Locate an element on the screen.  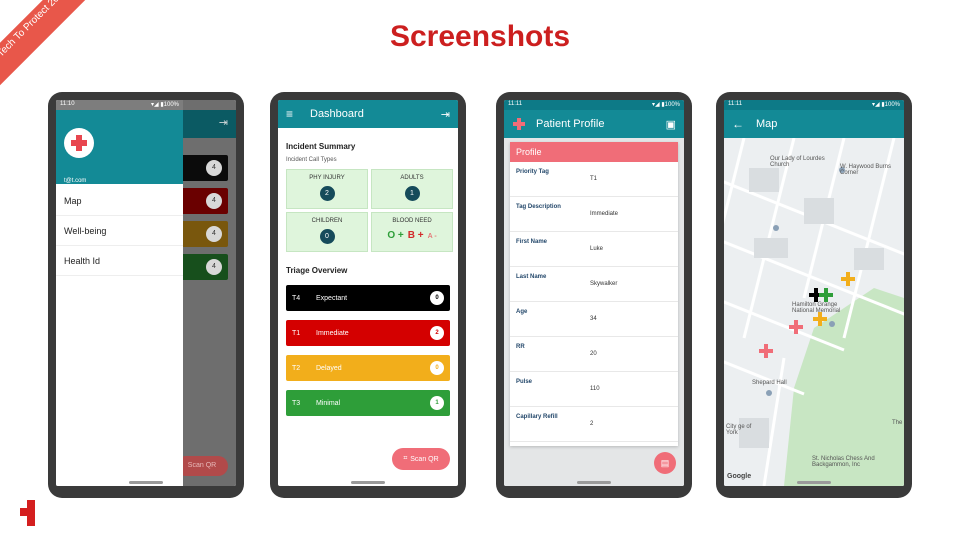
profile-row: Last Name Skywalker is located at coordinates (594, 284).